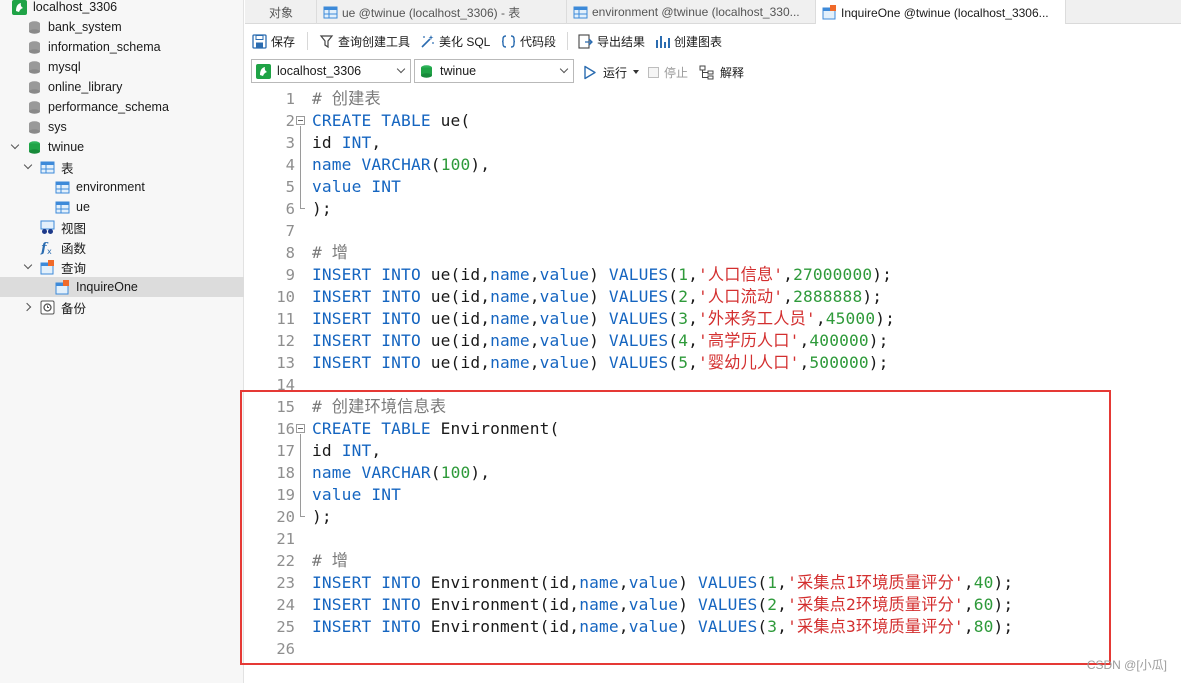 This screenshot has height=683, width=1181. Describe the element at coordinates (611, 41) in the screenshot. I see `export-results-button: 导出结果` at that location.